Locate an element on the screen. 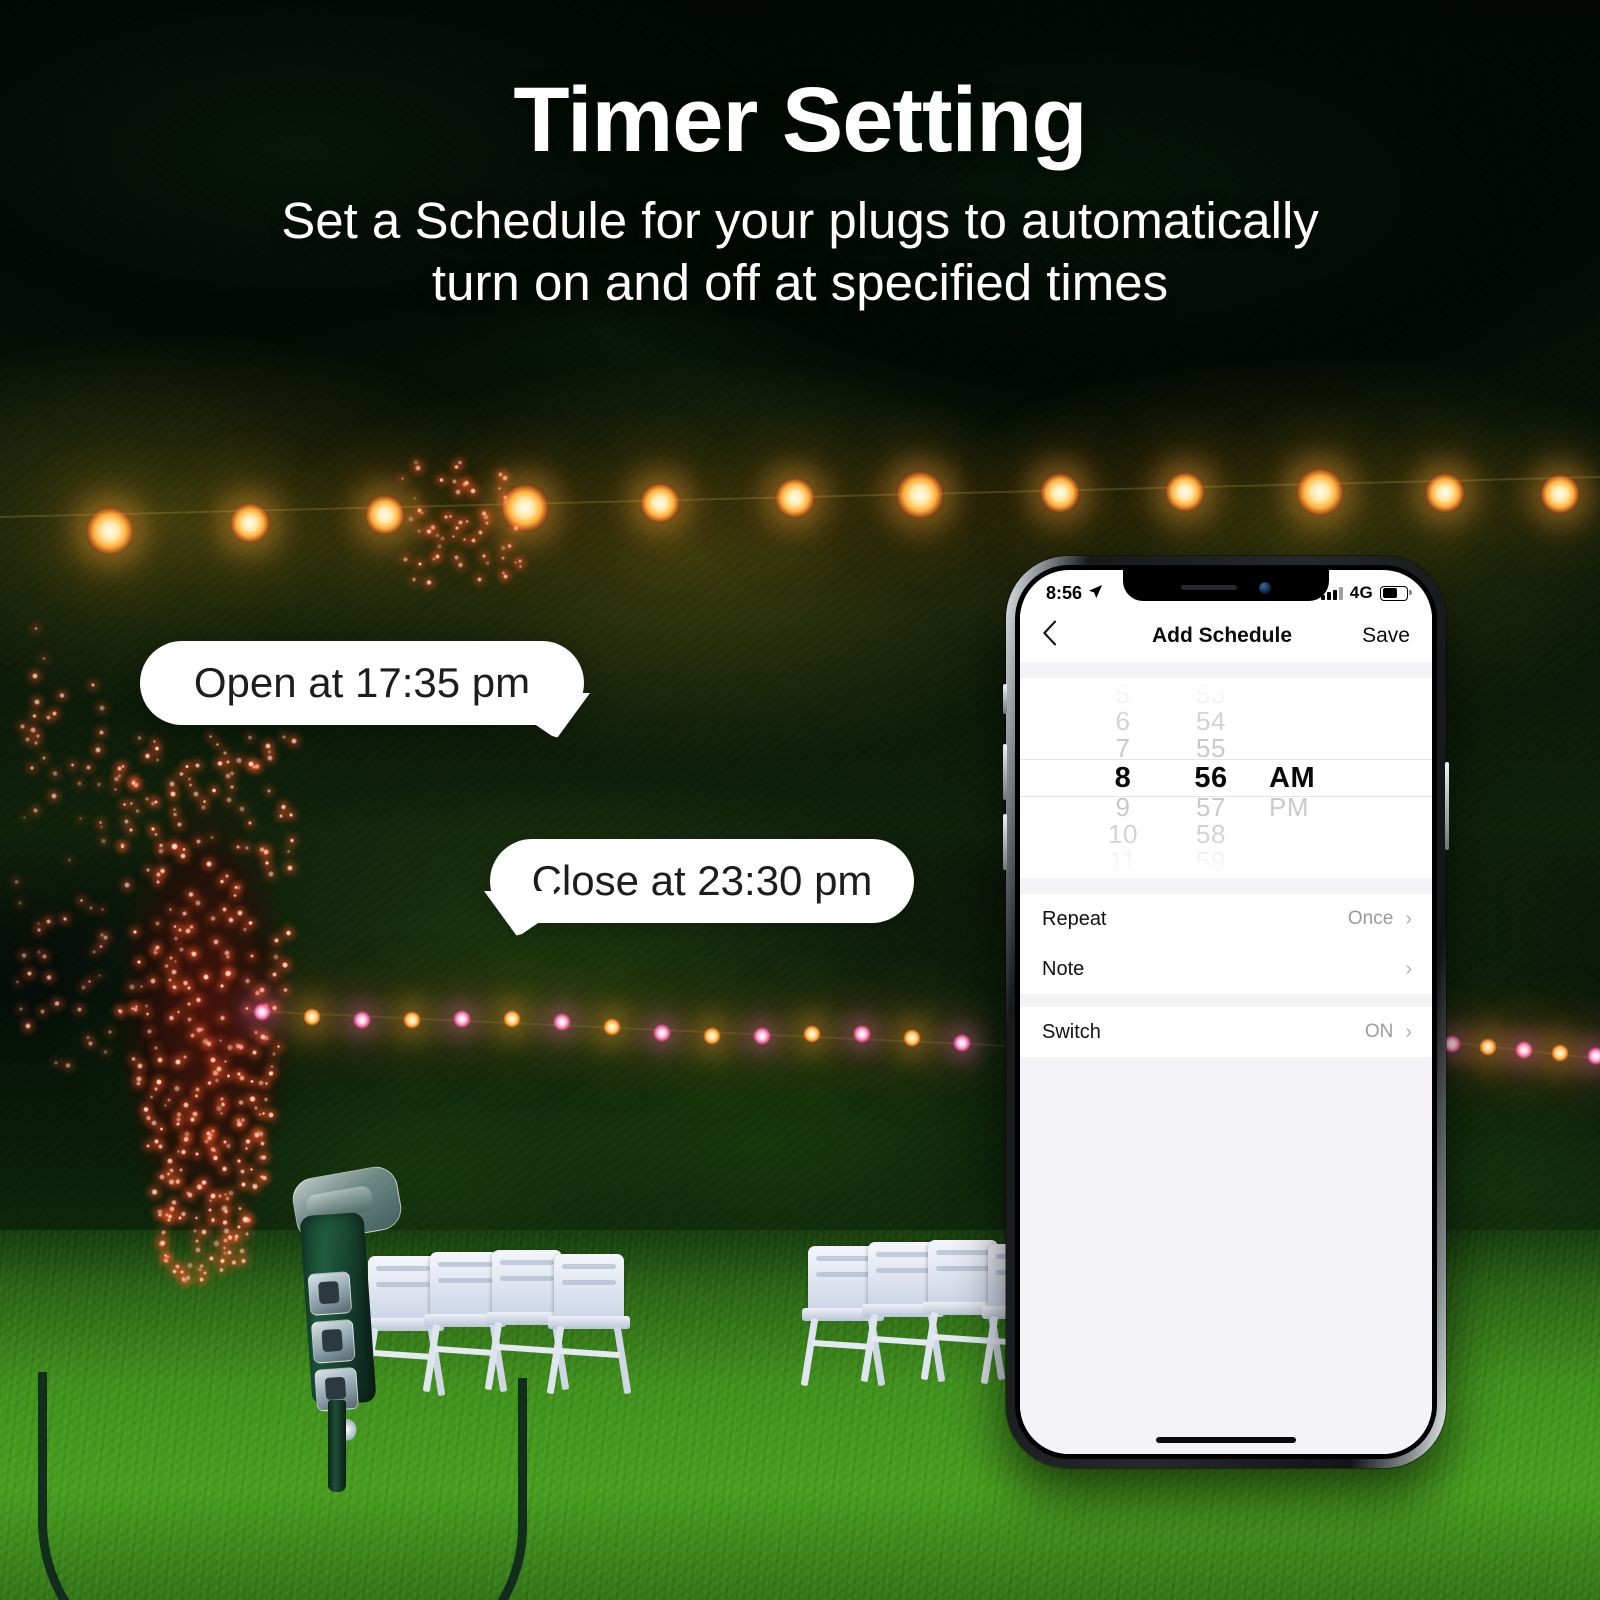 This screenshot has height=1600, width=1600. hour-option: 6 is located at coordinates (1123, 721).